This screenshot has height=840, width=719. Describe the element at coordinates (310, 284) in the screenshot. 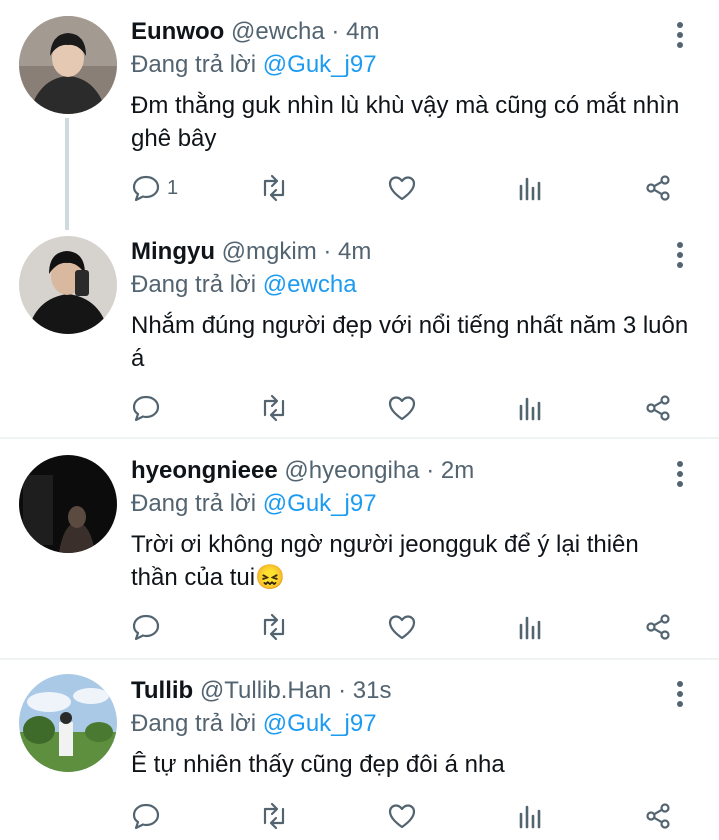

I see `mention-link: @ewcha` at that location.